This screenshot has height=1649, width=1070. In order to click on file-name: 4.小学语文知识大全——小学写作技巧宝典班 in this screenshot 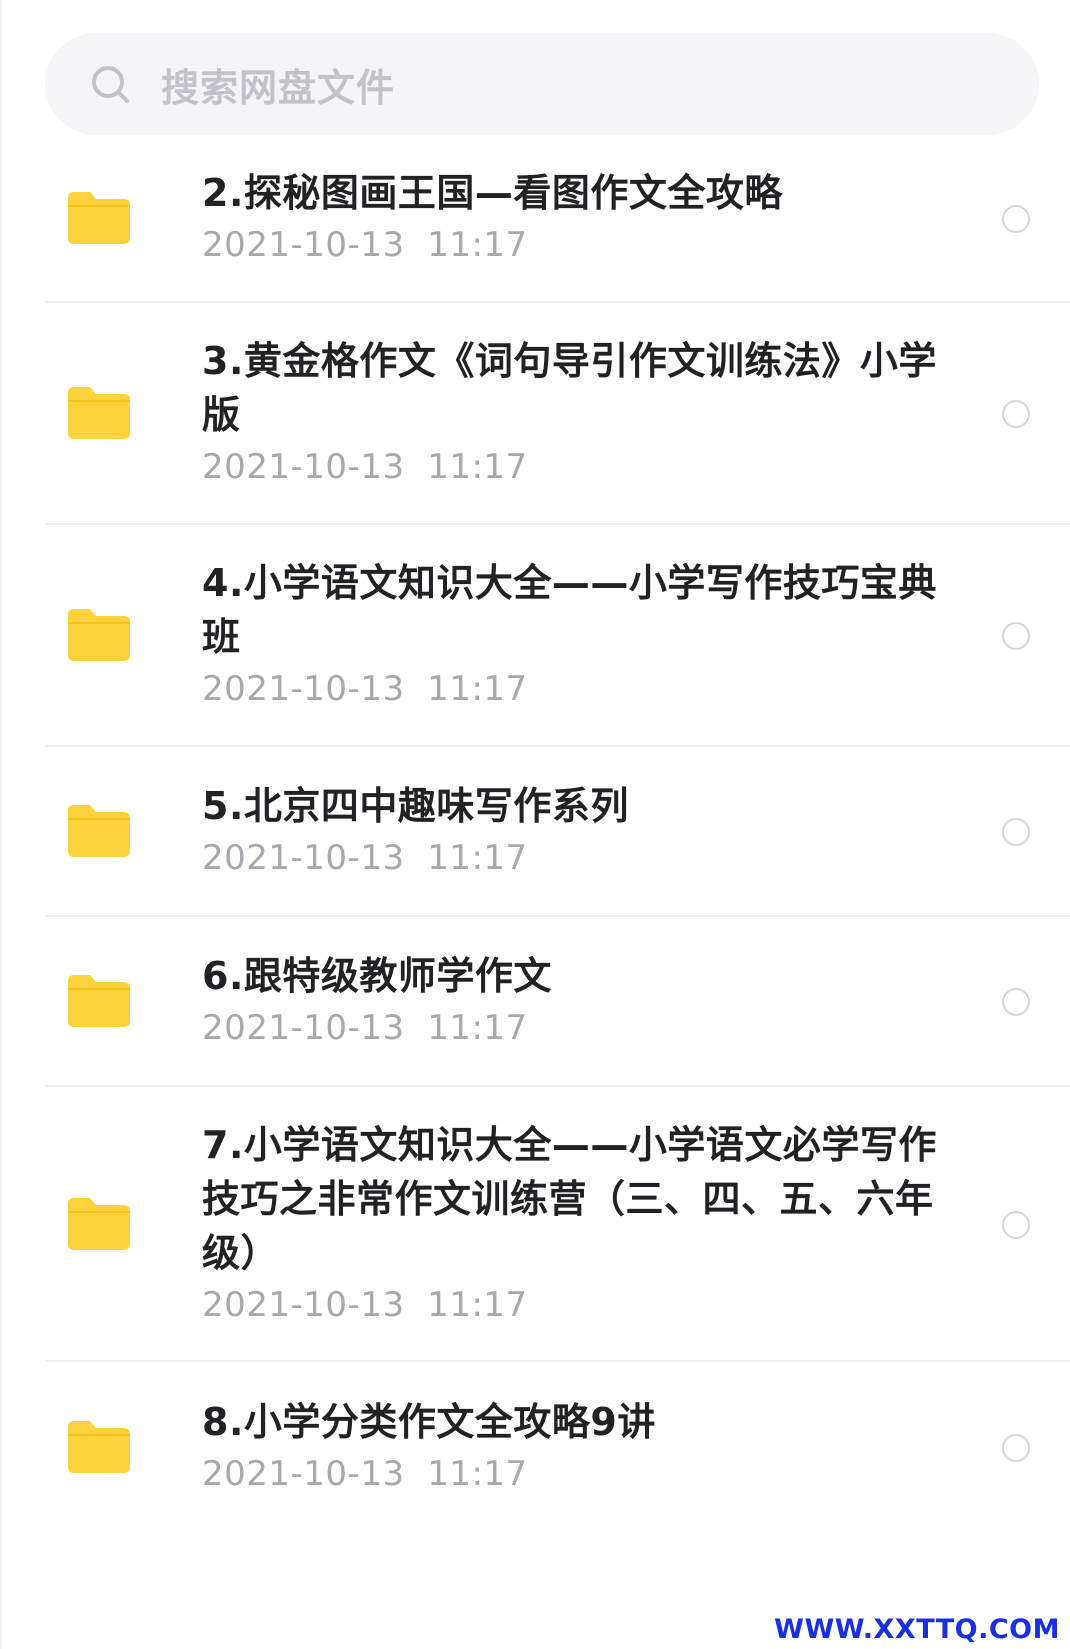, I will do `click(569, 610)`.